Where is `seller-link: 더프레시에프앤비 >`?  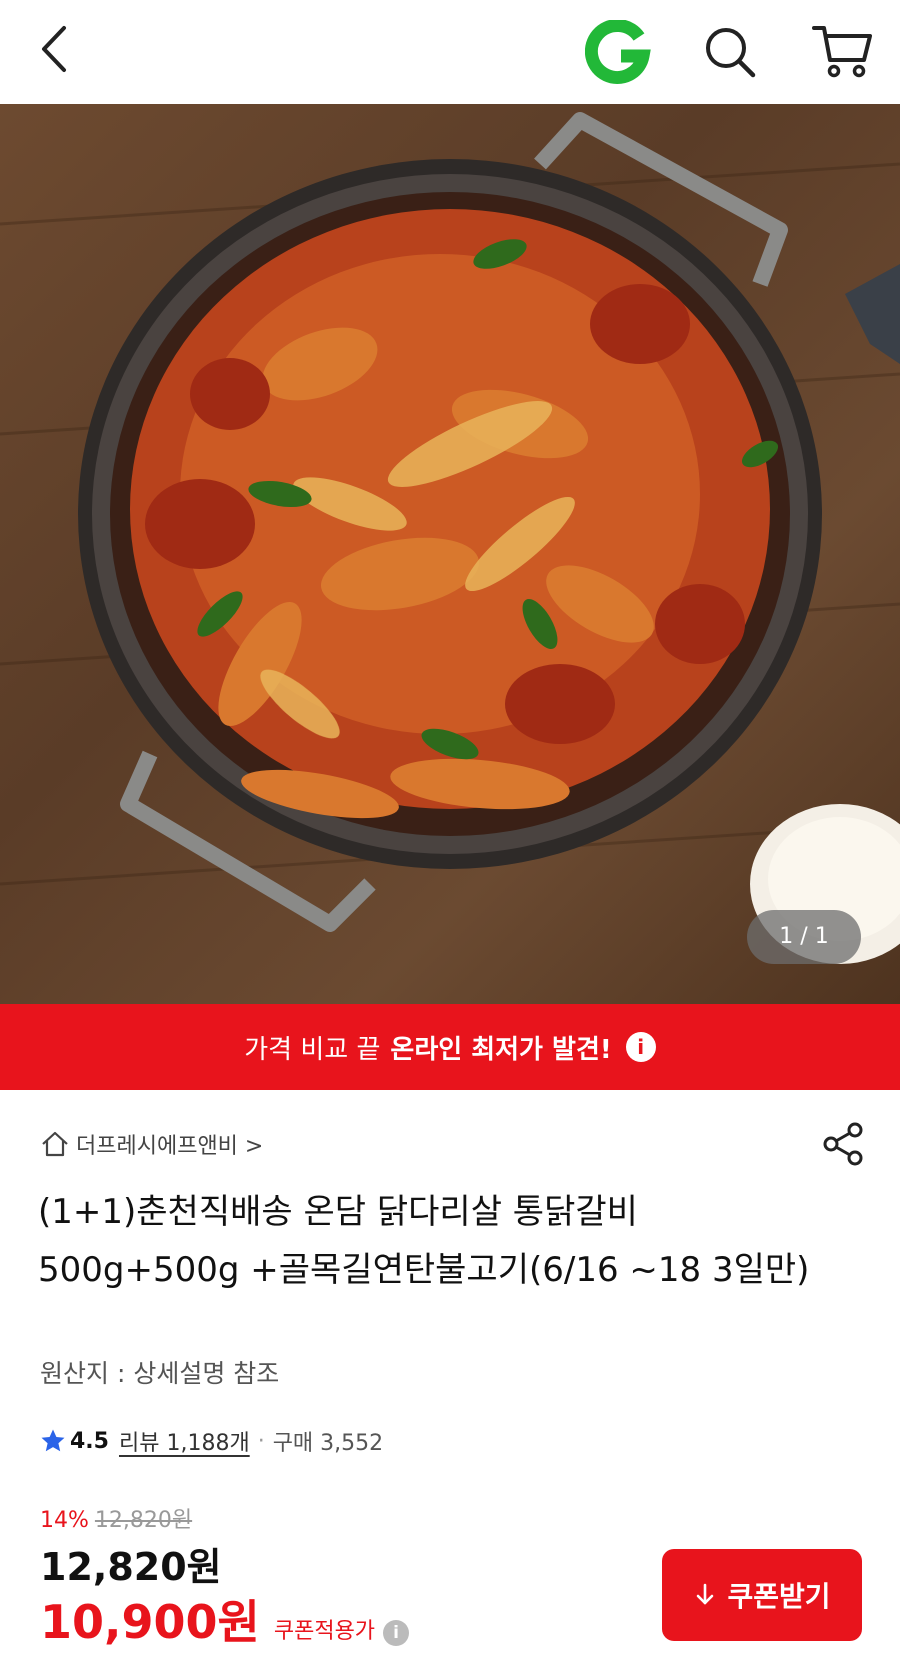
seller-link: 더프레시에프앤비 > is located at coordinates (151, 1144).